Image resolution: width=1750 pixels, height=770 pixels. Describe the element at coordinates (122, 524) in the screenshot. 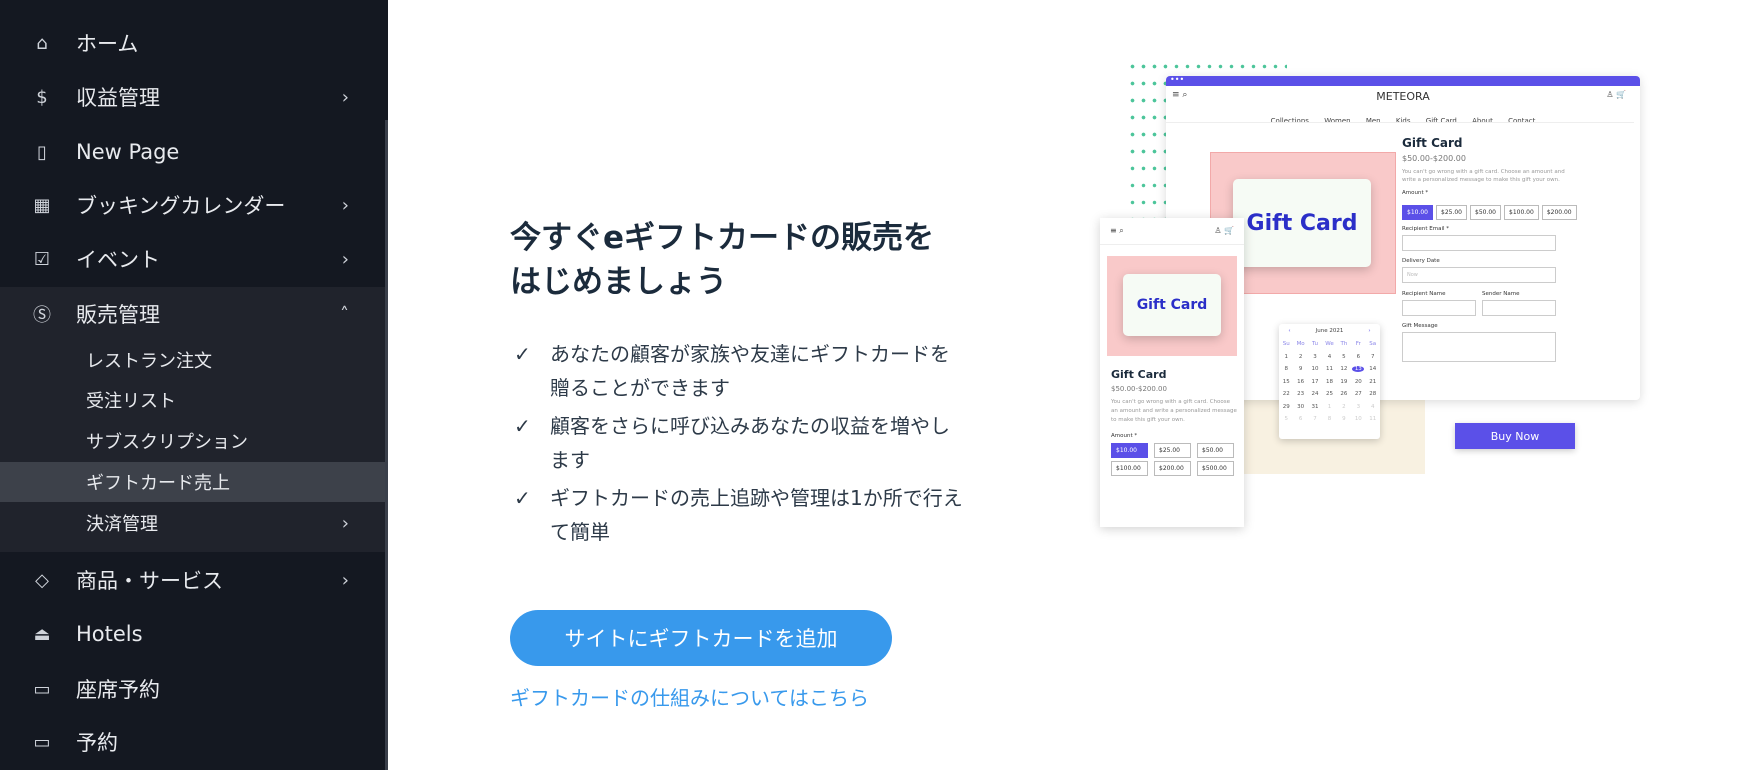

I see `subitem-label: 決済管理` at that location.